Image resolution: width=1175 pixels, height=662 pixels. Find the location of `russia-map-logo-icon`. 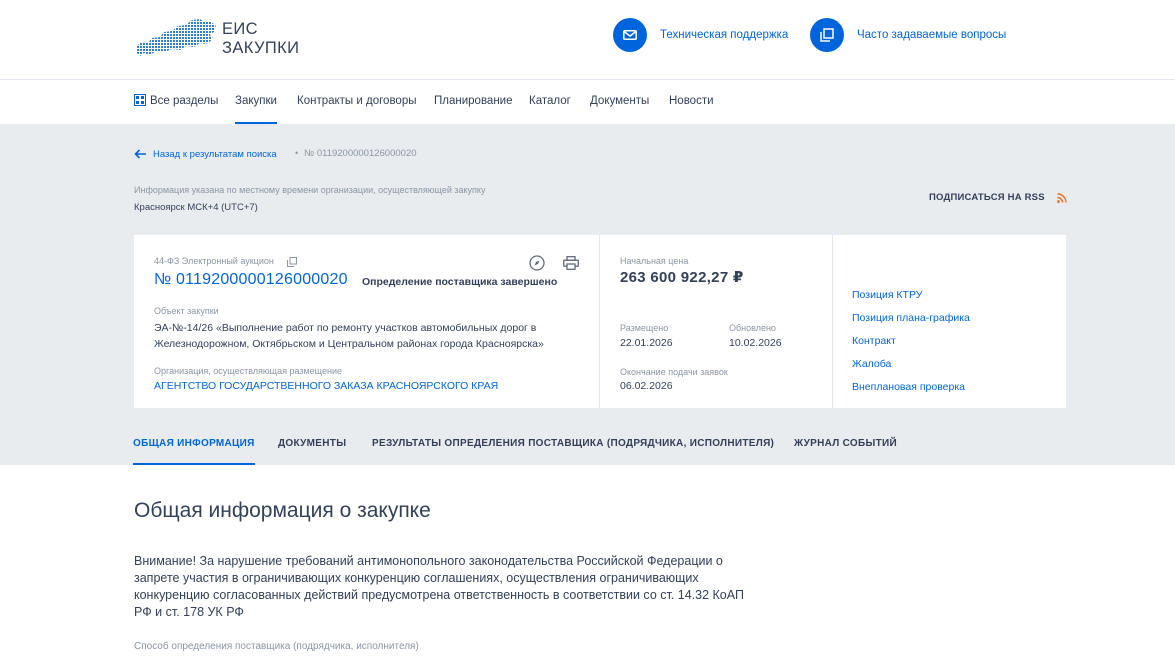

russia-map-logo-icon is located at coordinates (176, 37).